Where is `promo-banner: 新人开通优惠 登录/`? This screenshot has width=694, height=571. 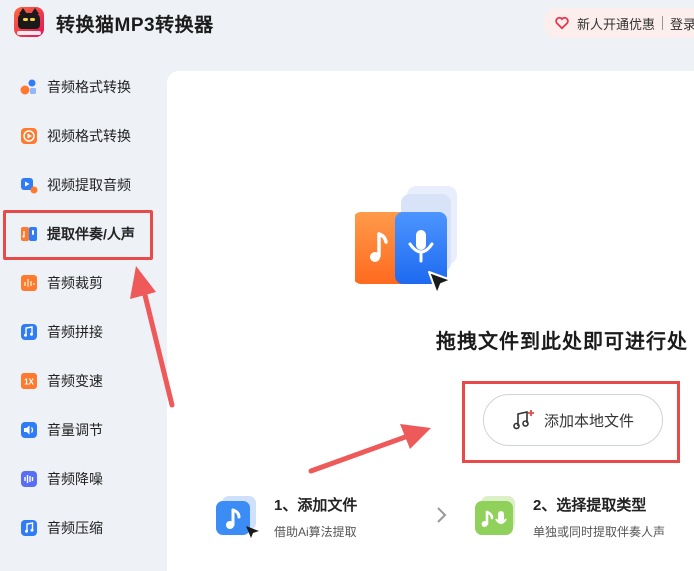 promo-banner: 新人开通优惠 登录/ is located at coordinates (618, 23).